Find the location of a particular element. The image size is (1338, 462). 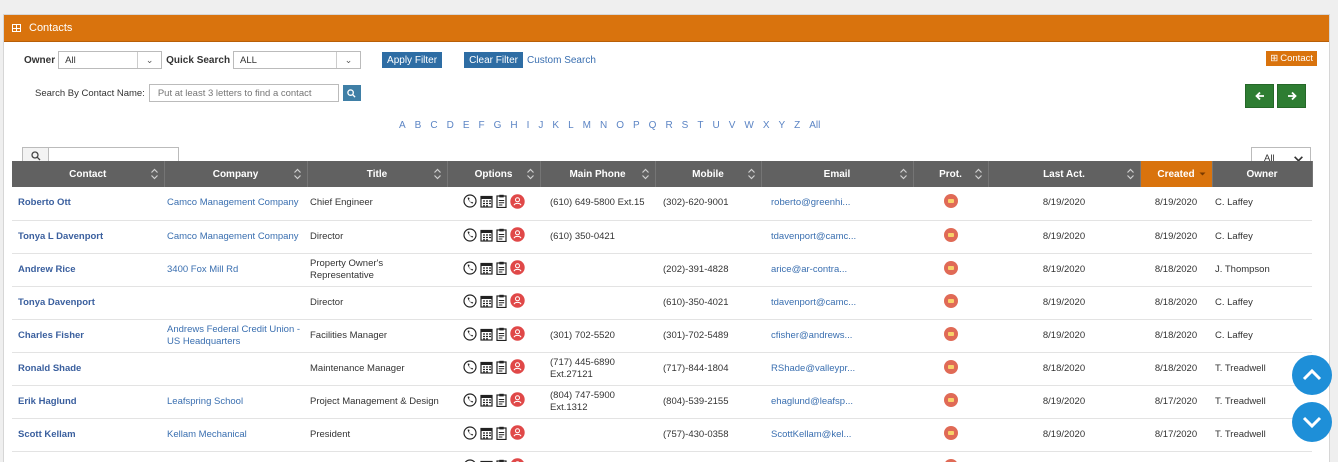

cell-company: Ajax Management is located at coordinates (235, 456).